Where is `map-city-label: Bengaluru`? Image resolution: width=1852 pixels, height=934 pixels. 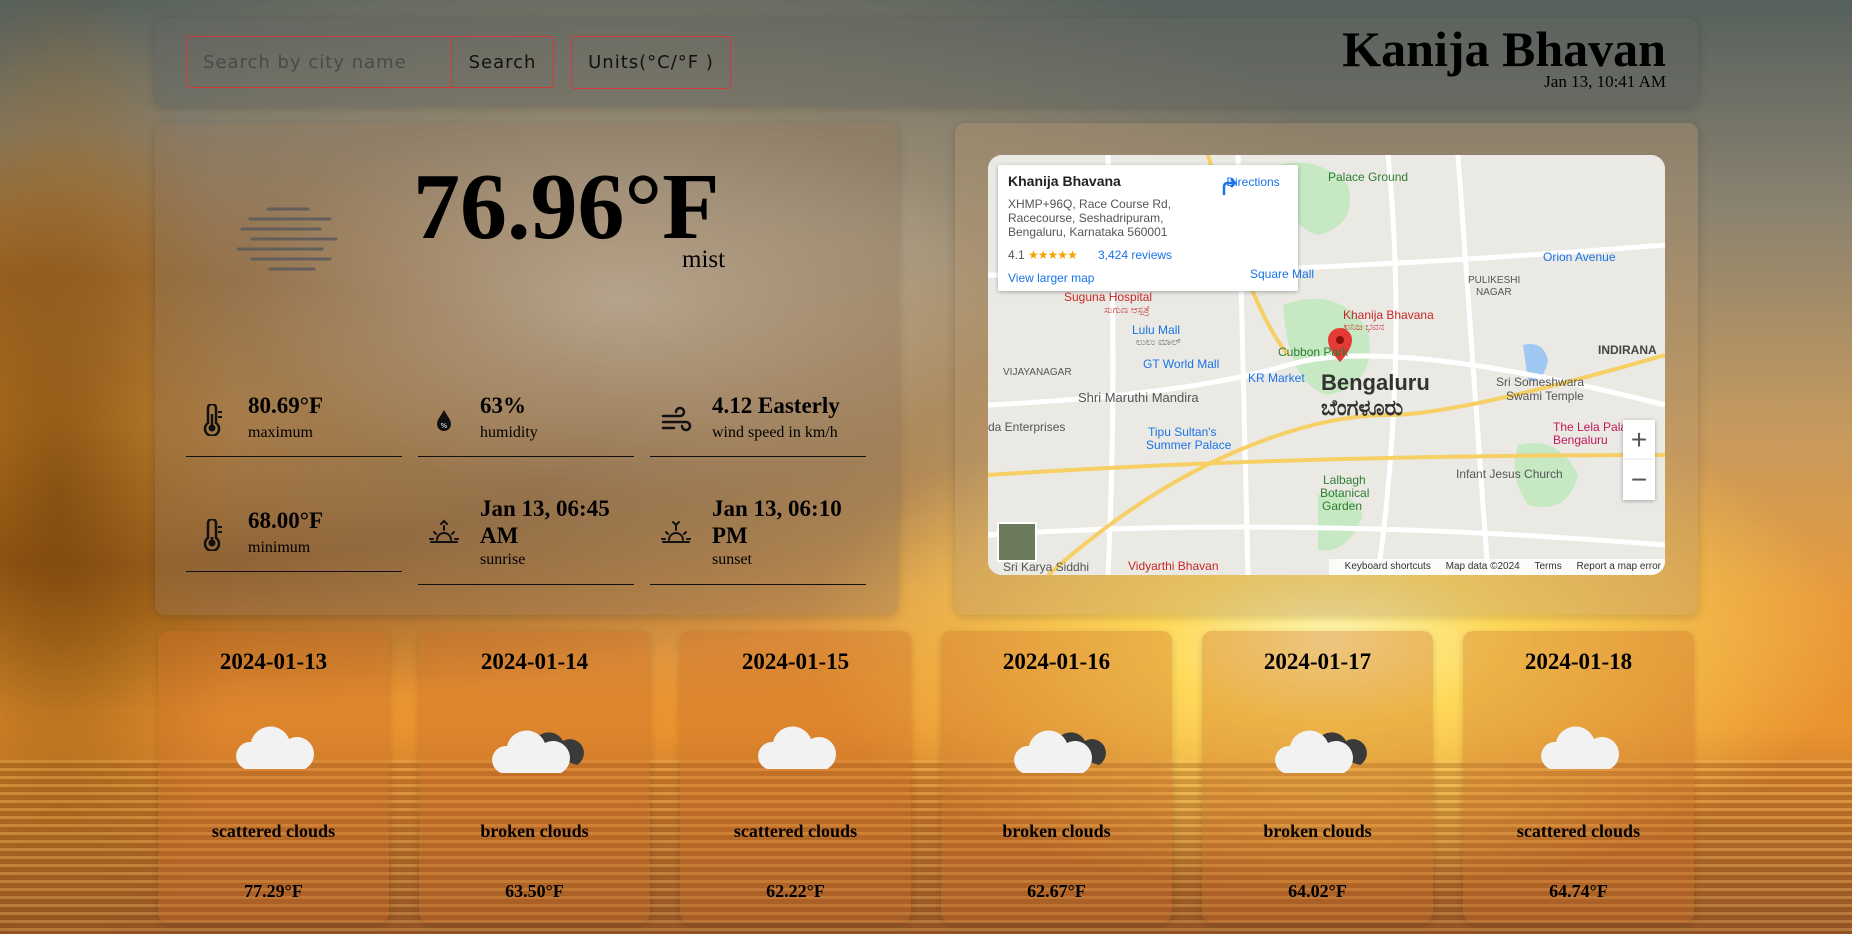 map-city-label: Bengaluru is located at coordinates (1375, 382).